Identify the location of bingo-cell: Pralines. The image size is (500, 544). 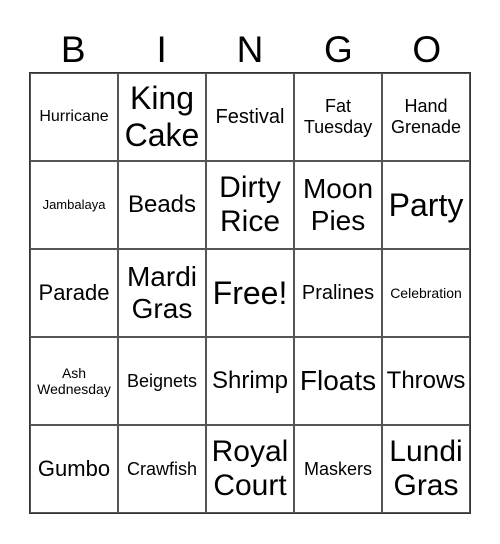
(338, 293).